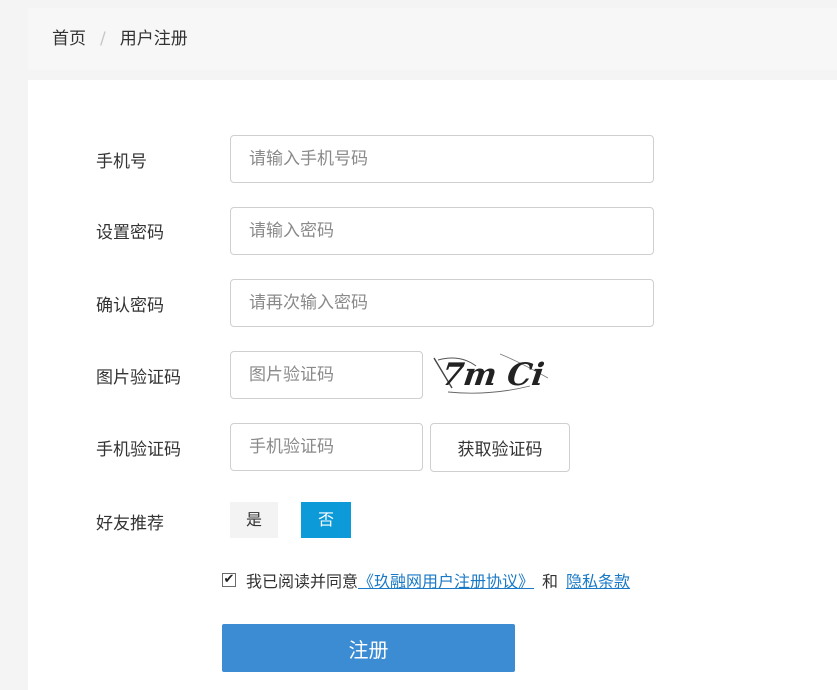  Describe the element at coordinates (326, 520) in the screenshot. I see `recommend-no-option: 否` at that location.